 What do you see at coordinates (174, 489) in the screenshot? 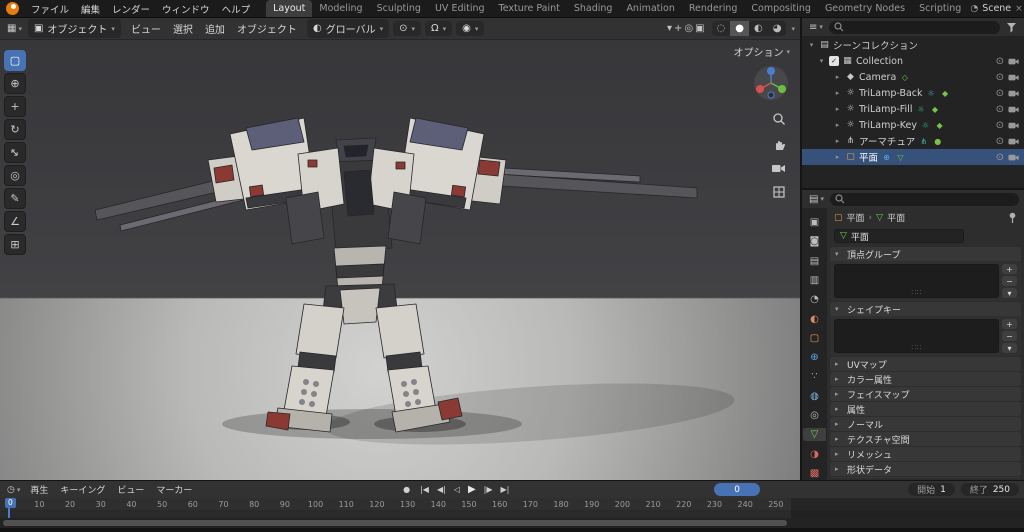
I see `marker-menu: マーカー` at bounding box center [174, 489].